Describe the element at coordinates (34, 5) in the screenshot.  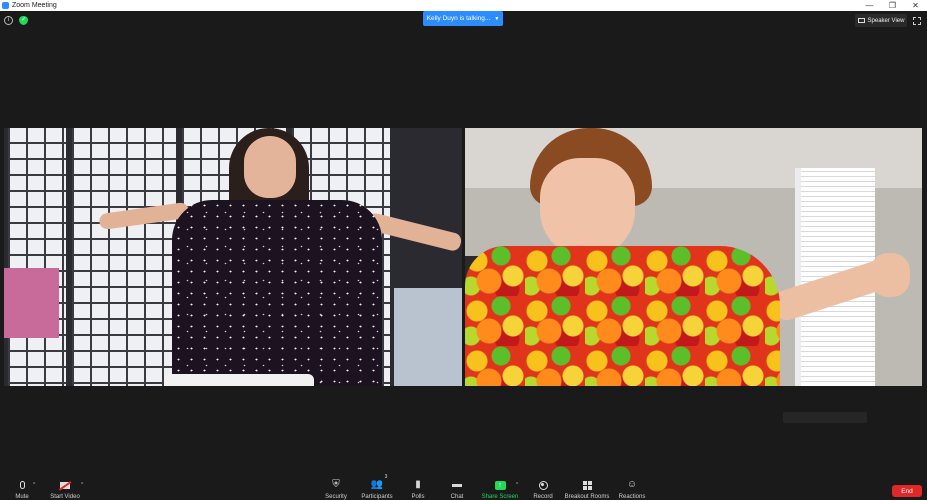
I see `window-title: Zoom Meeting` at that location.